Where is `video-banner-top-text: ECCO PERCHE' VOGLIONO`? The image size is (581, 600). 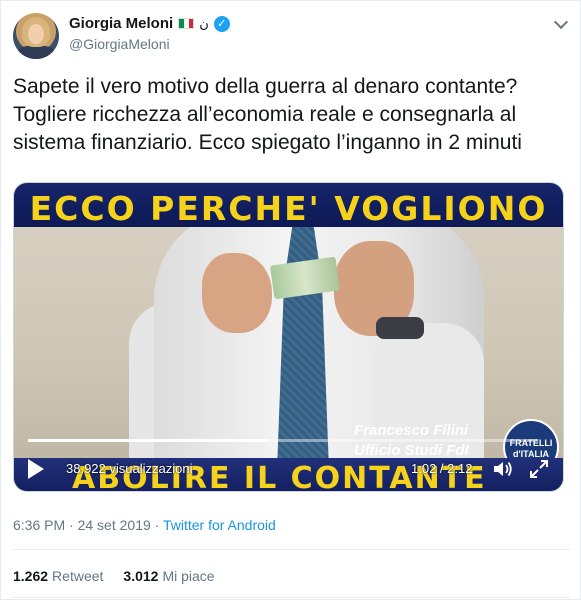 video-banner-top-text: ECCO PERCHE' VOGLIONO is located at coordinates (288, 208).